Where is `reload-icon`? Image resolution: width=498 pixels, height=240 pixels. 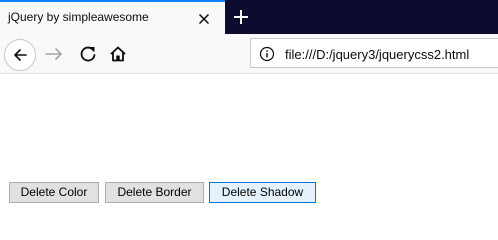
reload-icon is located at coordinates (88, 54).